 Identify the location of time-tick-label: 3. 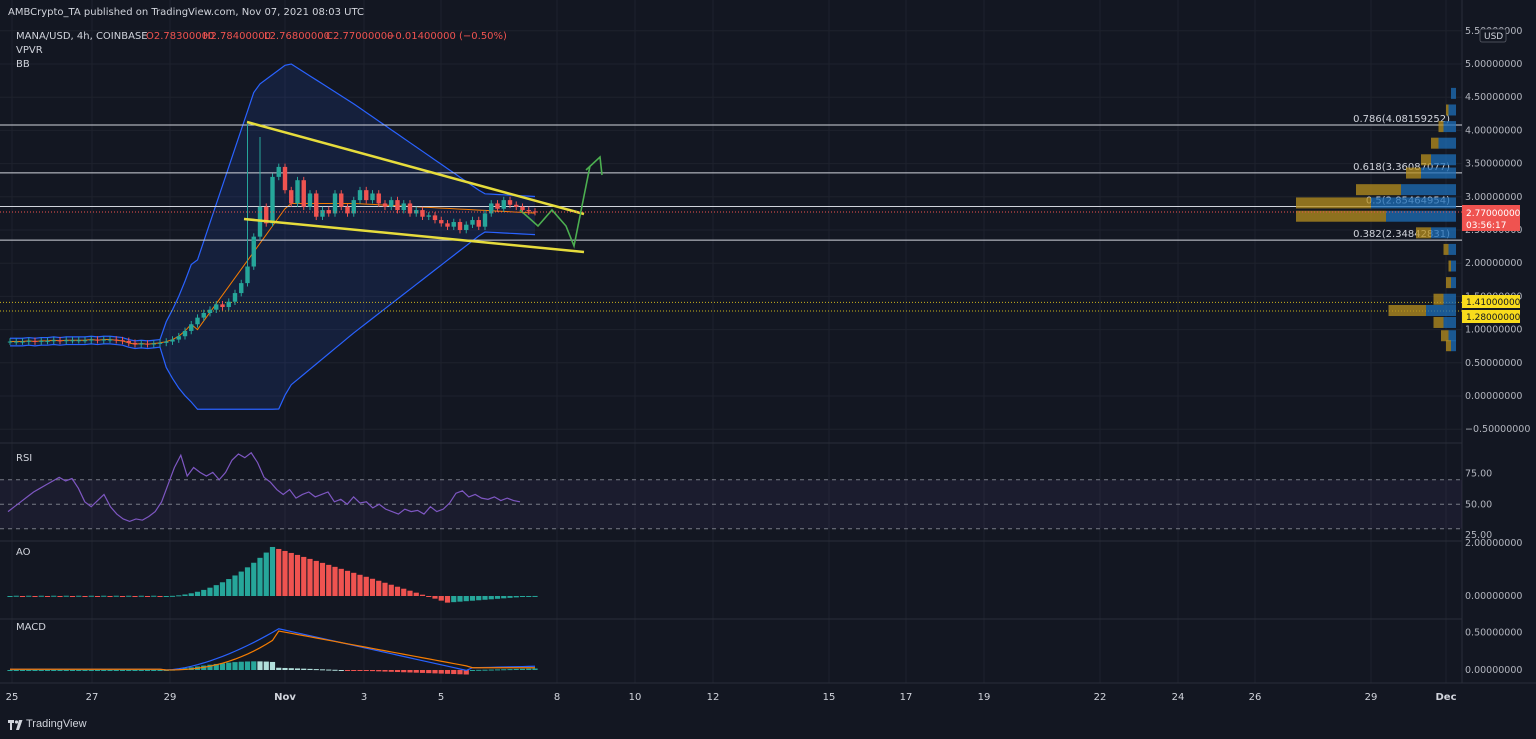
(364, 697).